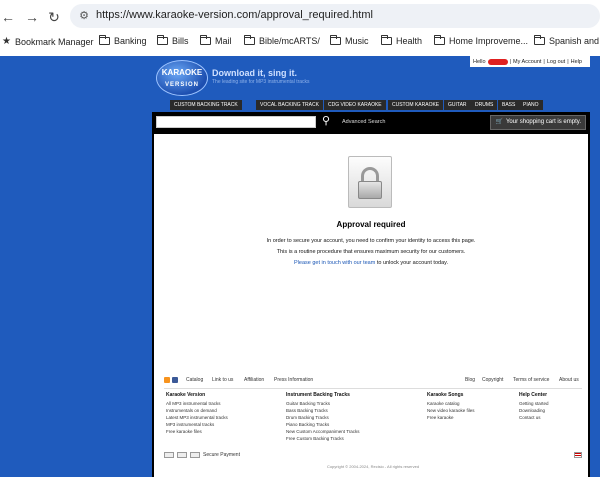  What do you see at coordinates (569, 380) in the screenshot?
I see `footer-about: About us` at bounding box center [569, 380].